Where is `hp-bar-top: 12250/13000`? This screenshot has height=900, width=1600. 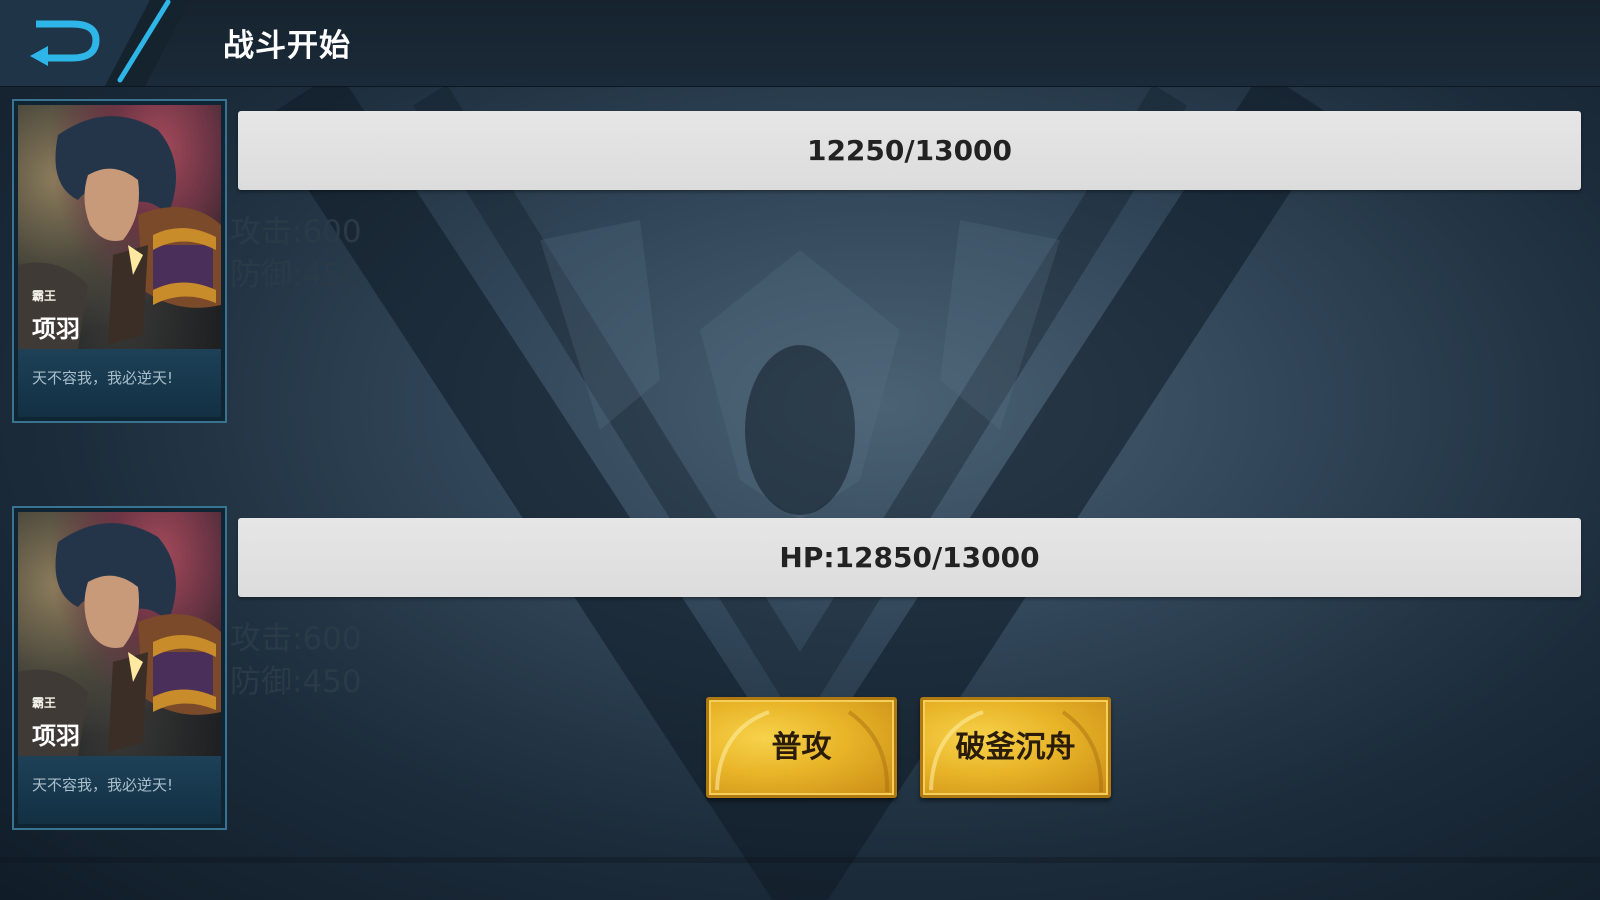 hp-bar-top: 12250/13000 is located at coordinates (909, 150).